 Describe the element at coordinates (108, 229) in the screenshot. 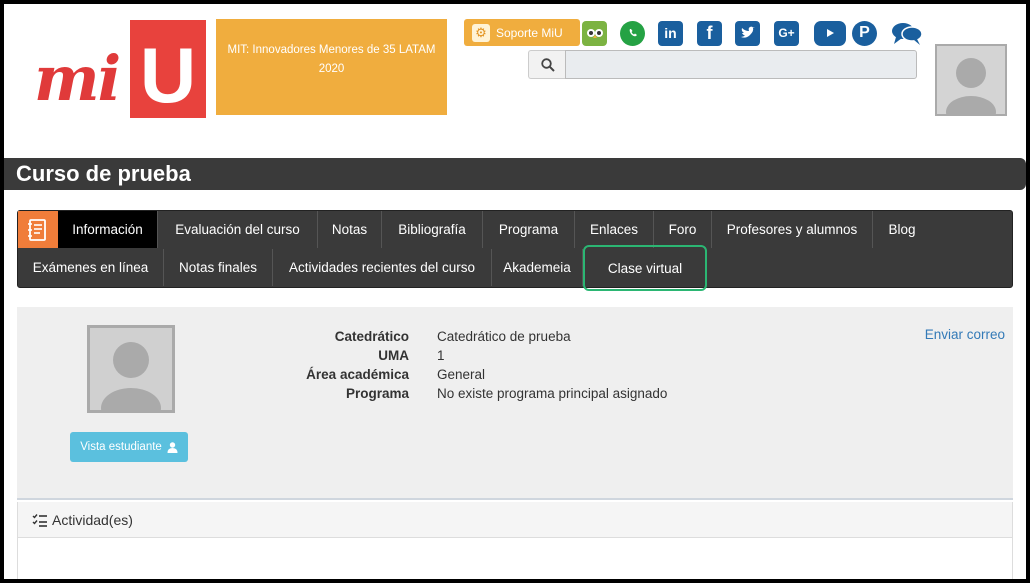

I see `tab-informacion: Información` at that location.